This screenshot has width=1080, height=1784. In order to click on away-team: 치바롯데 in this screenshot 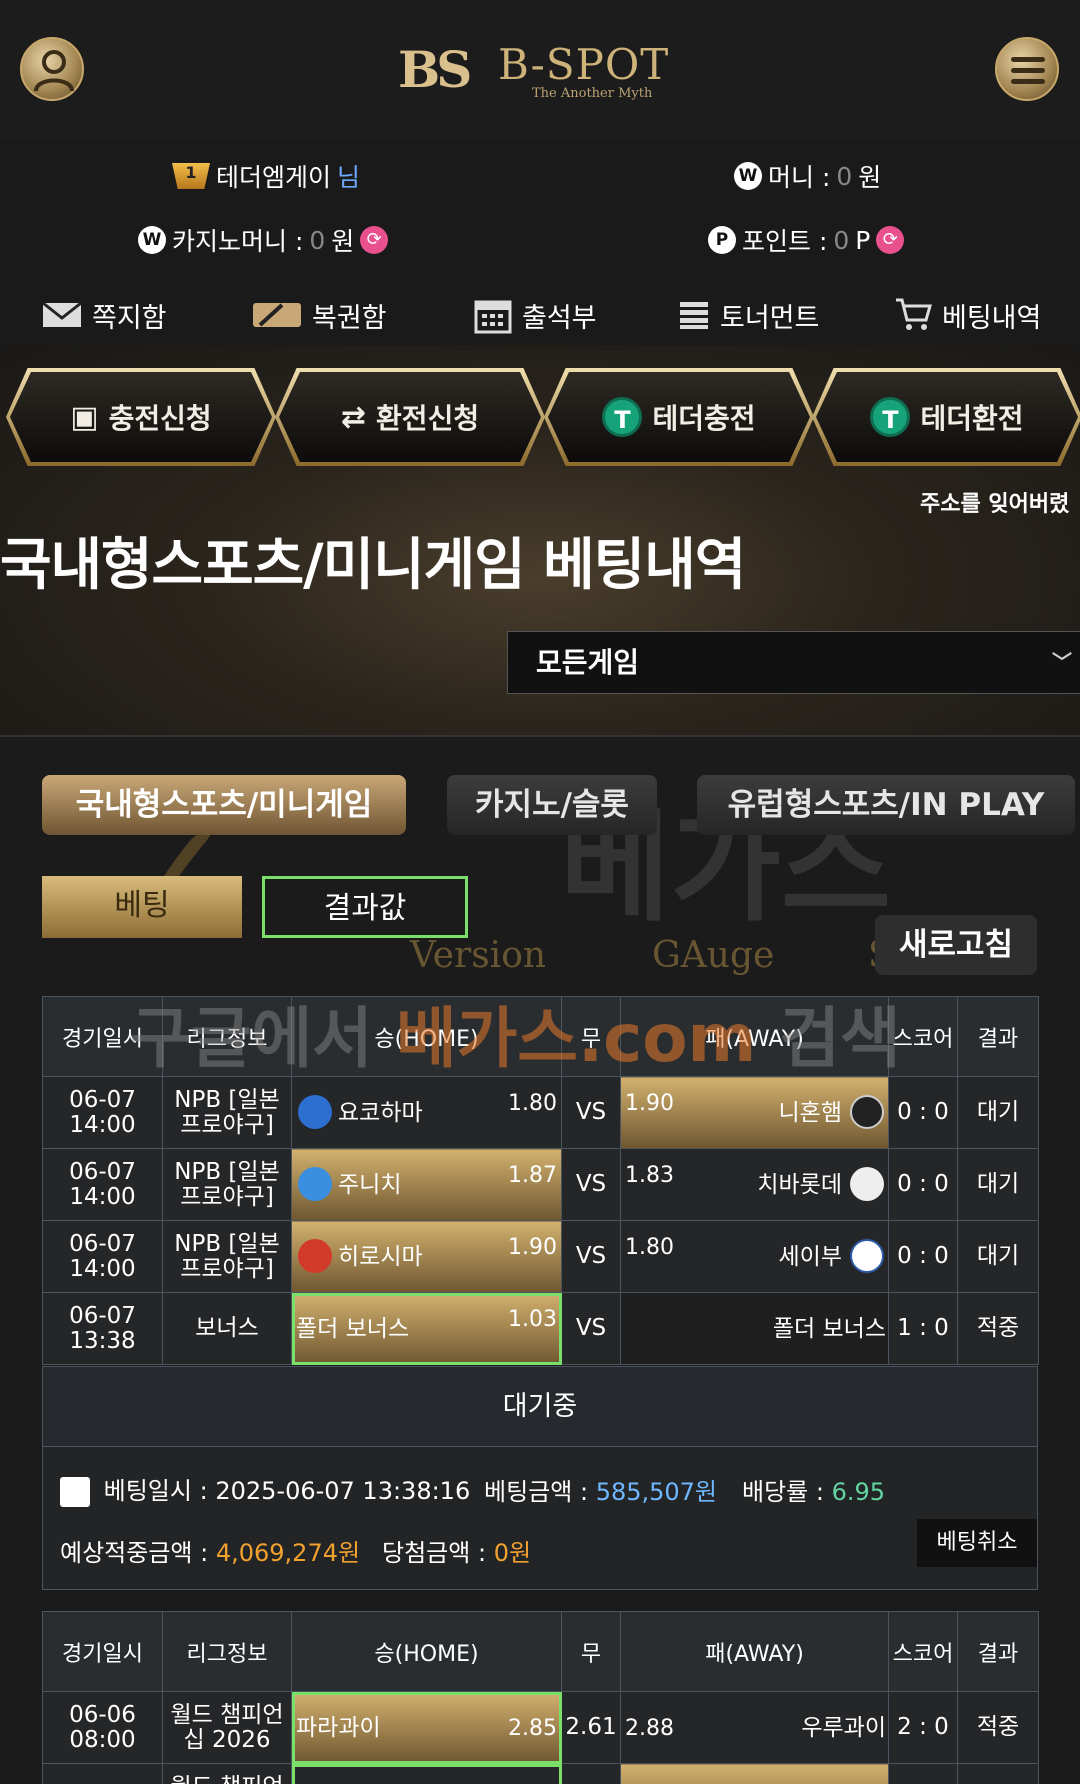, I will do `click(799, 1185)`.